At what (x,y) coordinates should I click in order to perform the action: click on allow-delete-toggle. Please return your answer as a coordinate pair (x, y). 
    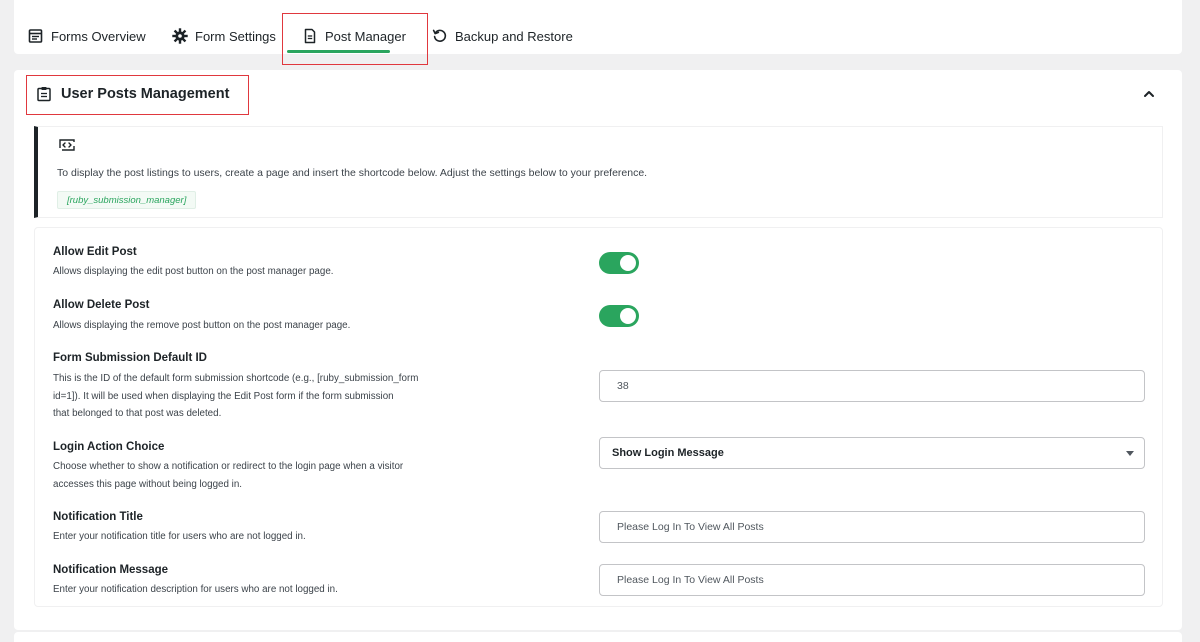
    Looking at the image, I should click on (619, 316).